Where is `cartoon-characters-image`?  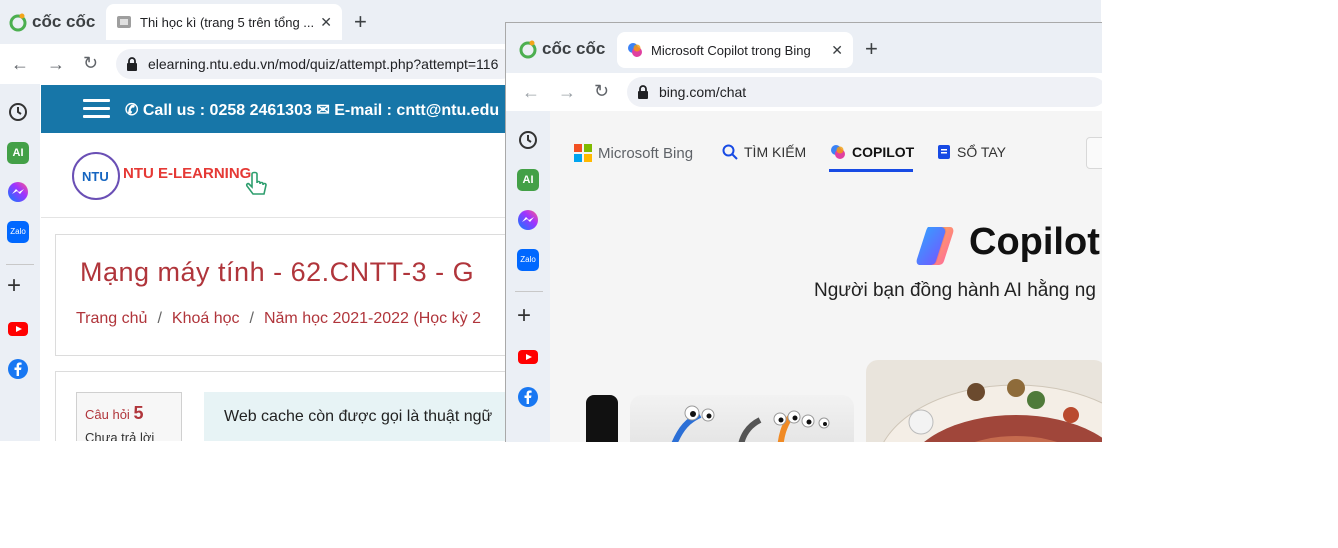
cartoon-characters-image is located at coordinates (750, 423).